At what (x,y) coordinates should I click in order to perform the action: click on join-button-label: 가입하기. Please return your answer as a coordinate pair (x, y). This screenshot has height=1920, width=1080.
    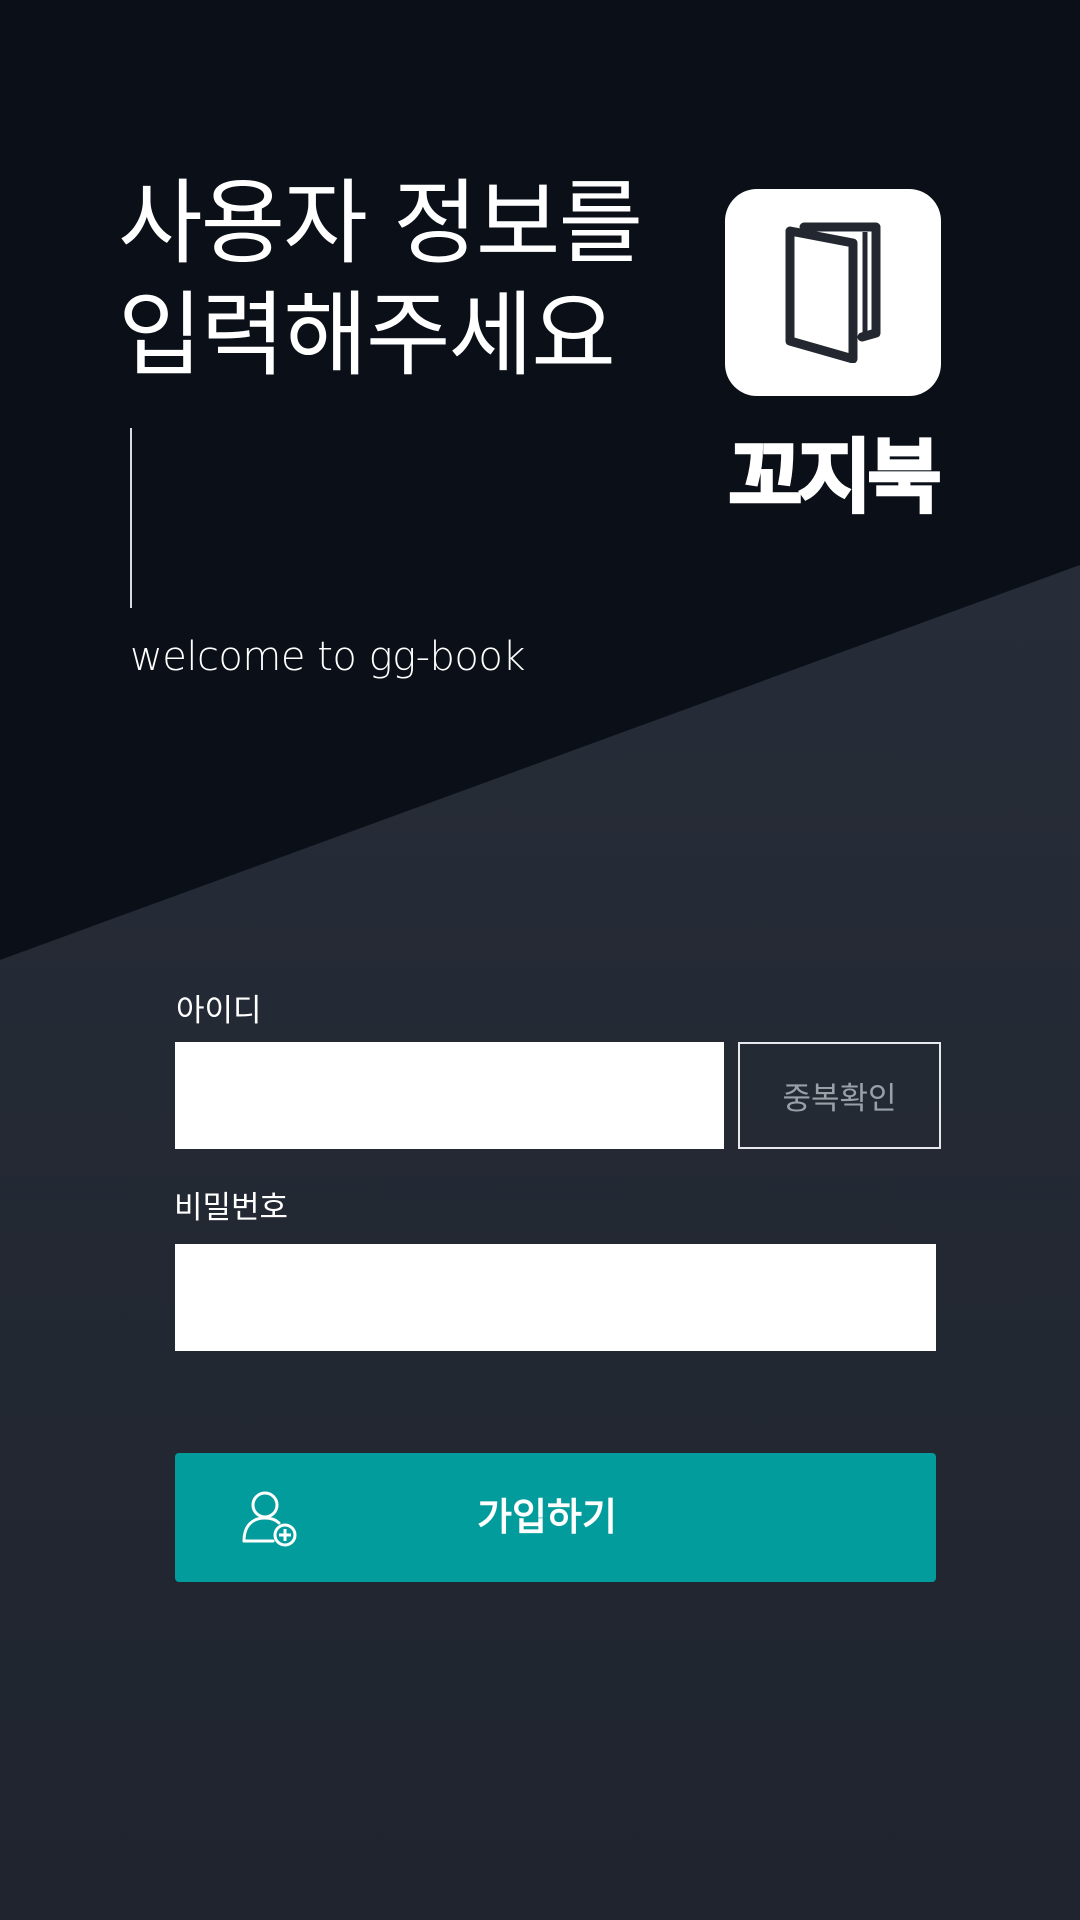
    Looking at the image, I should click on (547, 1517).